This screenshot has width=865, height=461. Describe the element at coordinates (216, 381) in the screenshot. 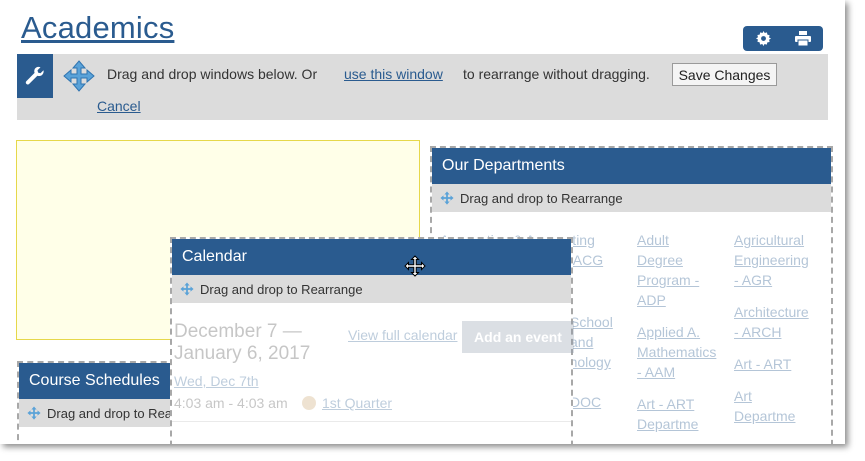

I see `calendar-day-link: Wed, Dec 7th` at that location.